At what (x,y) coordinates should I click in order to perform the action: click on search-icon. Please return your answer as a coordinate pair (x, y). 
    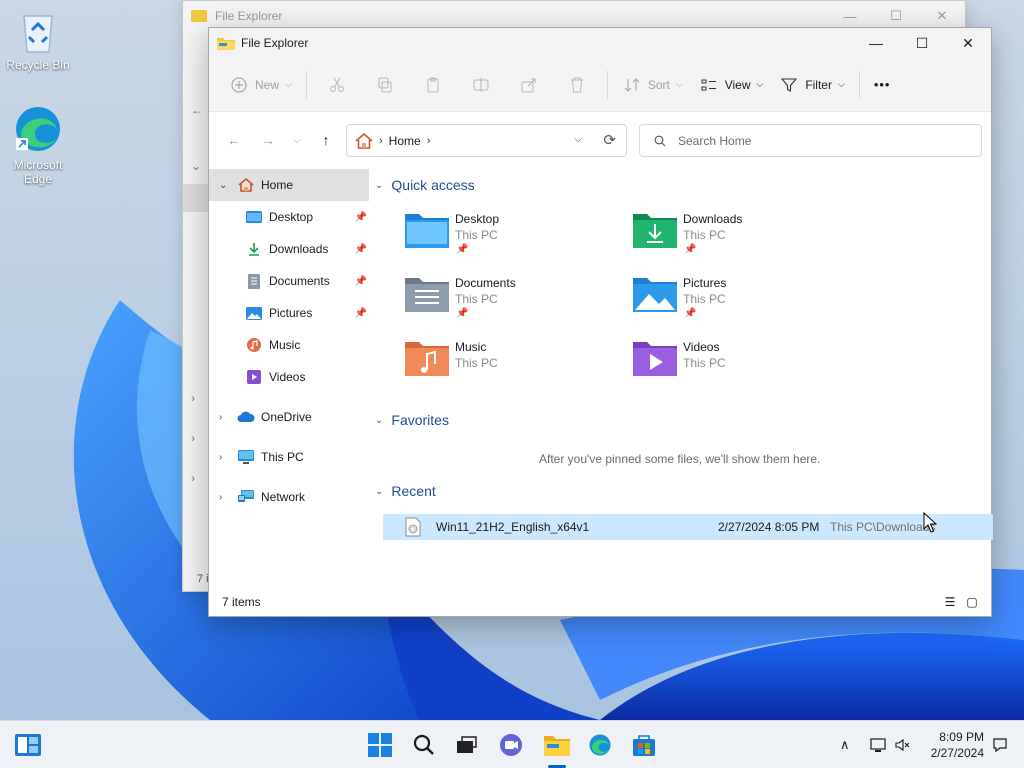
    Looking at the image, I should click on (660, 140).